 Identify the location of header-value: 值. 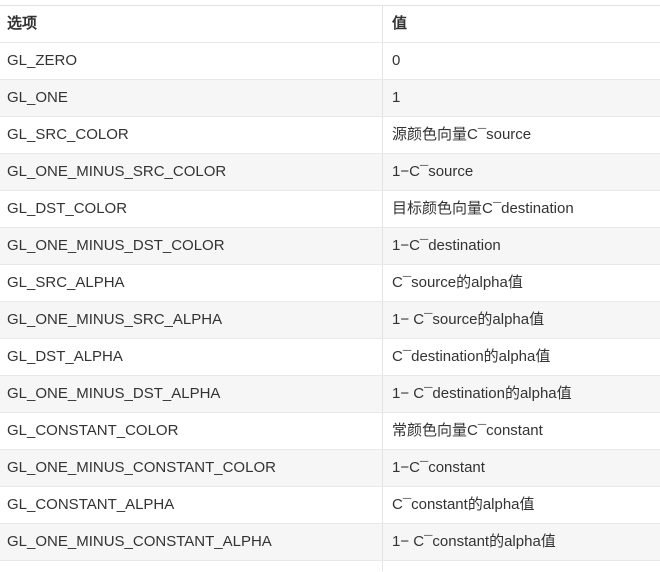
(400, 23).